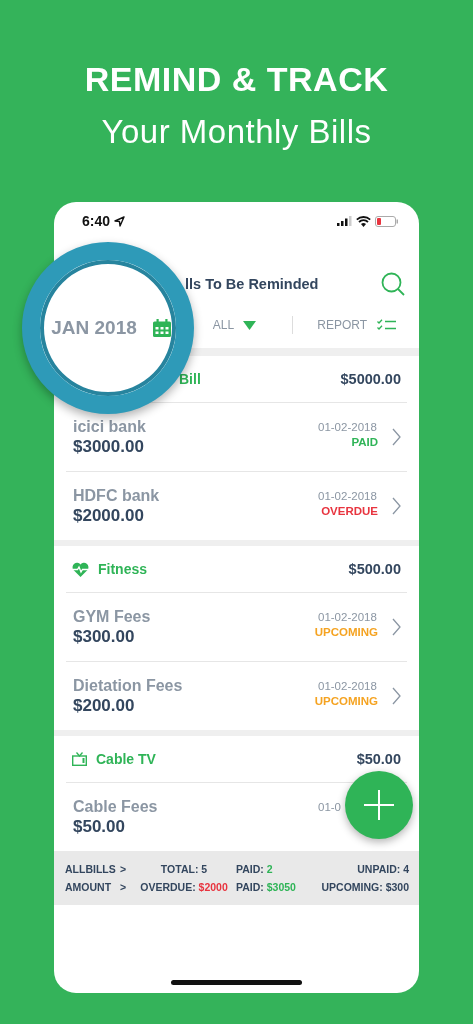  I want to click on bill-name: HDFC bank, so click(117, 495).